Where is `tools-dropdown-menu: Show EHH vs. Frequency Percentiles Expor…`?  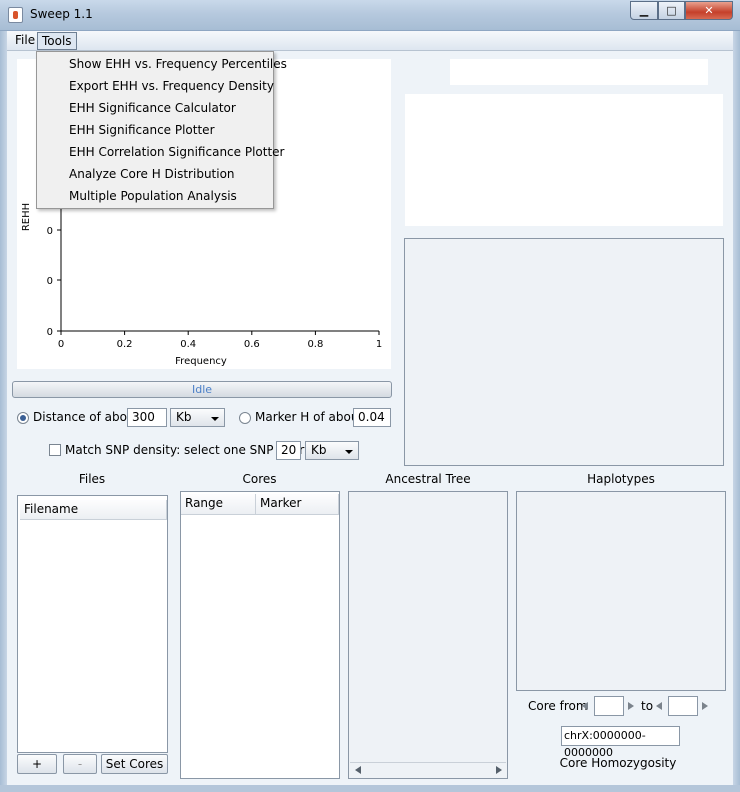 tools-dropdown-menu: Show EHH vs. Frequency Percentiles Expor… is located at coordinates (161, 130).